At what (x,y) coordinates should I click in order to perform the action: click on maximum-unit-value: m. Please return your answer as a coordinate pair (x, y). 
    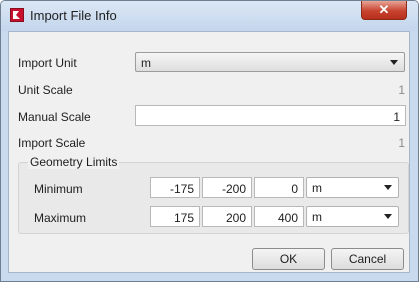
    Looking at the image, I should click on (317, 217).